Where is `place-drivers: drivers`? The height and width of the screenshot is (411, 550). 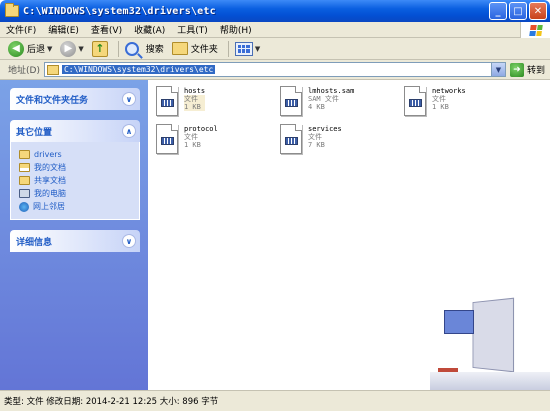
place-drivers: drivers is located at coordinates (76, 154).